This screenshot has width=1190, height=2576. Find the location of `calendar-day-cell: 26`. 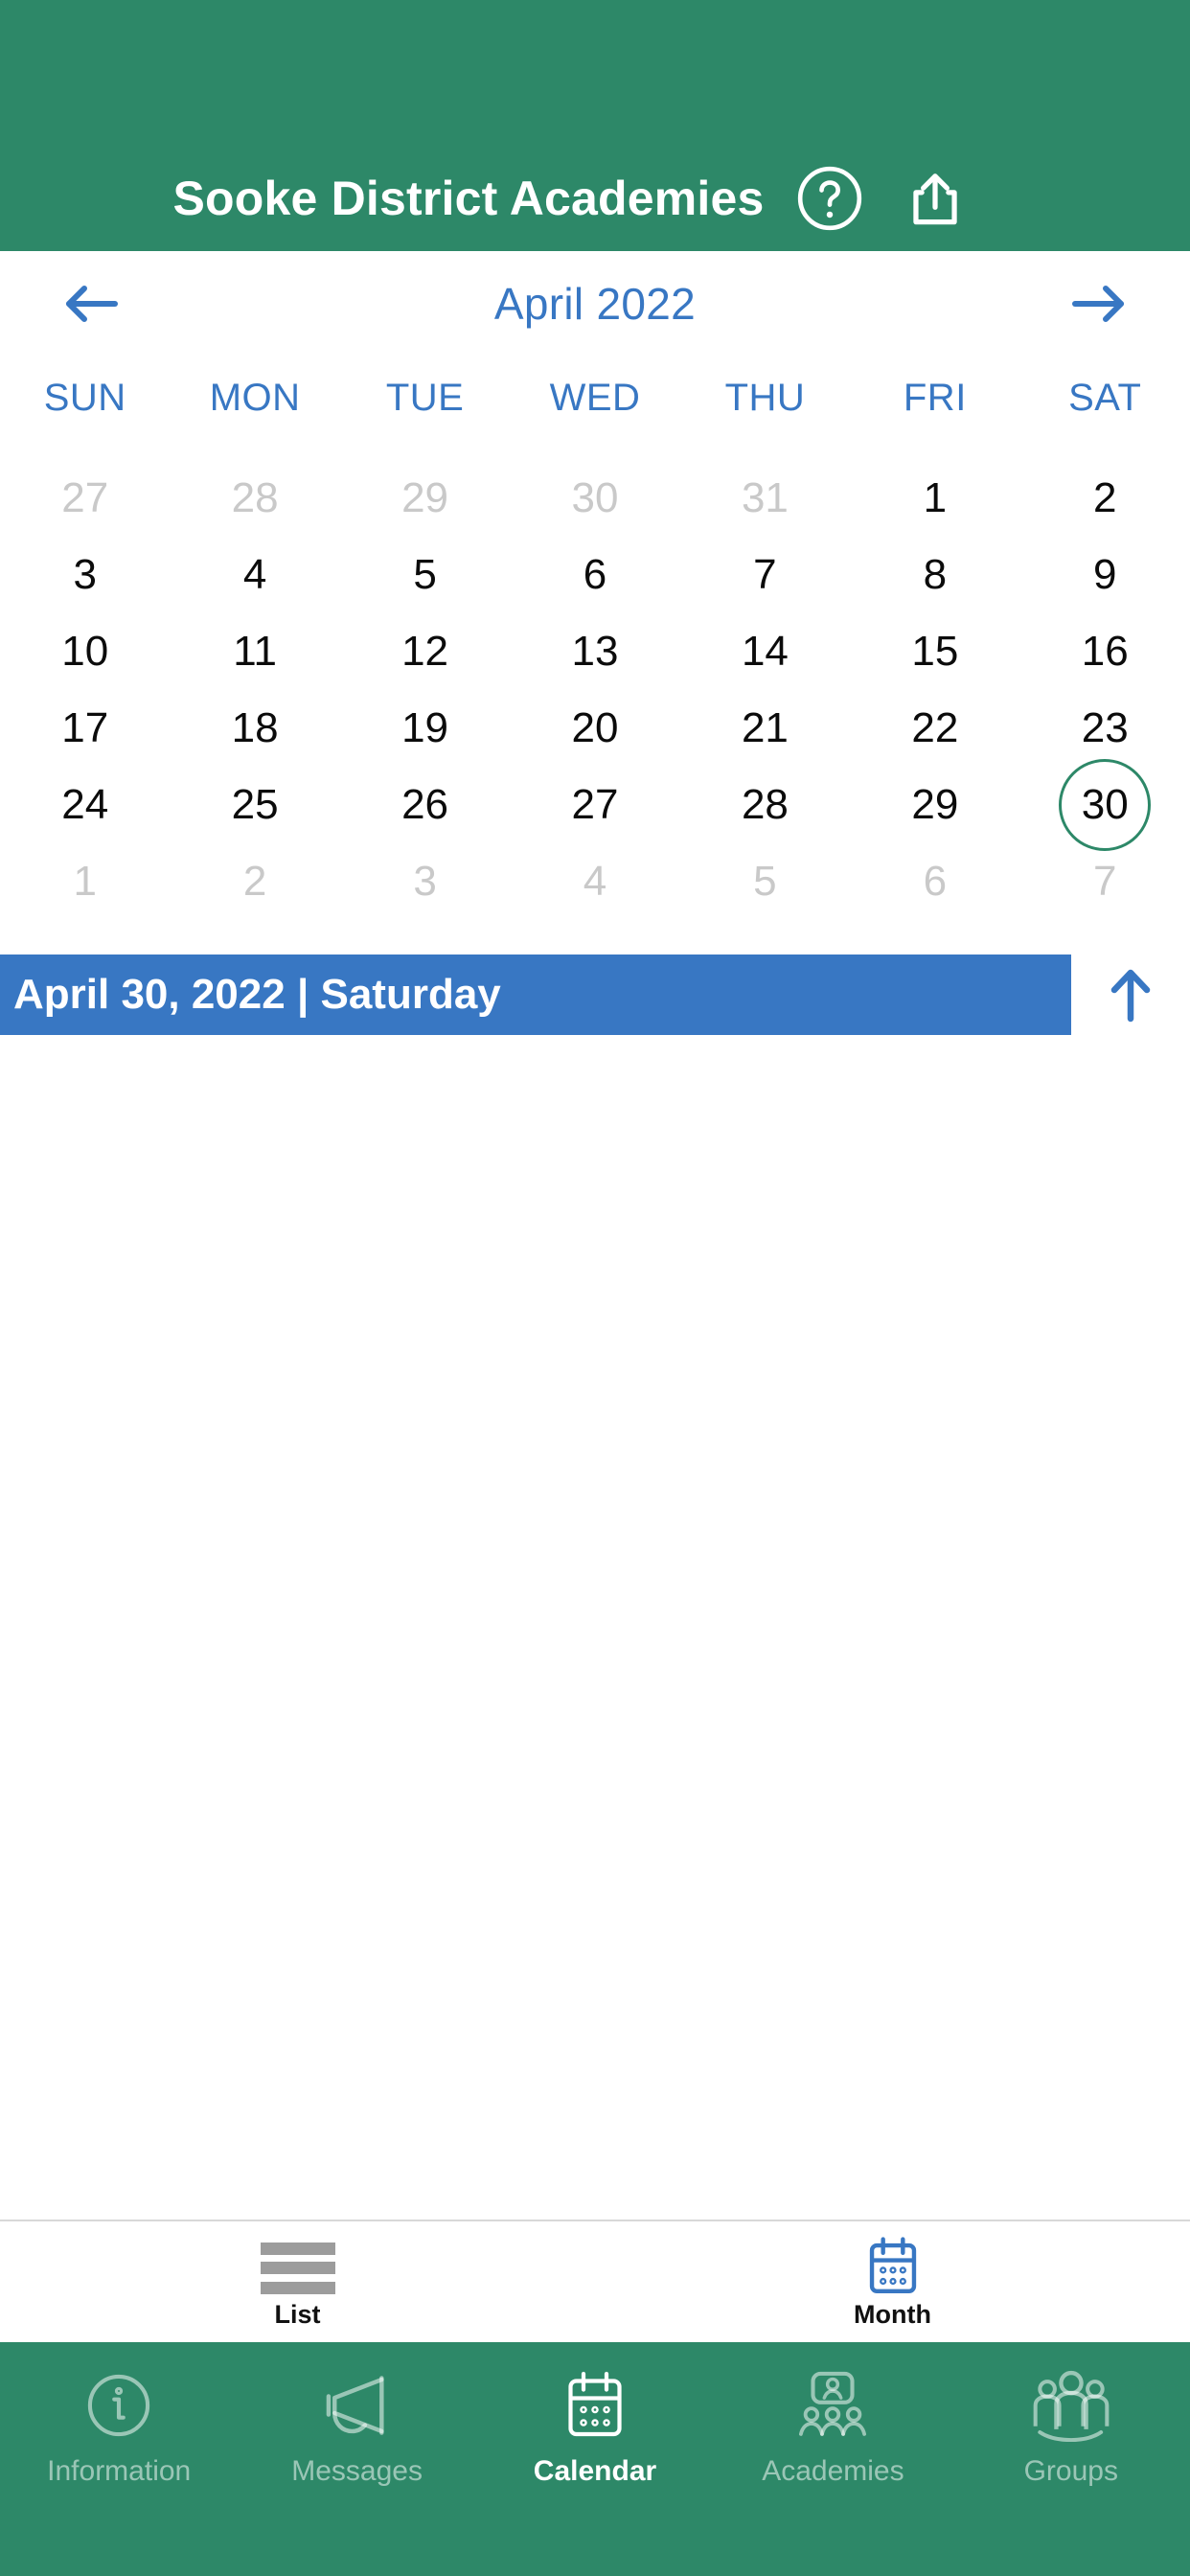

calendar-day-cell: 26 is located at coordinates (425, 805).